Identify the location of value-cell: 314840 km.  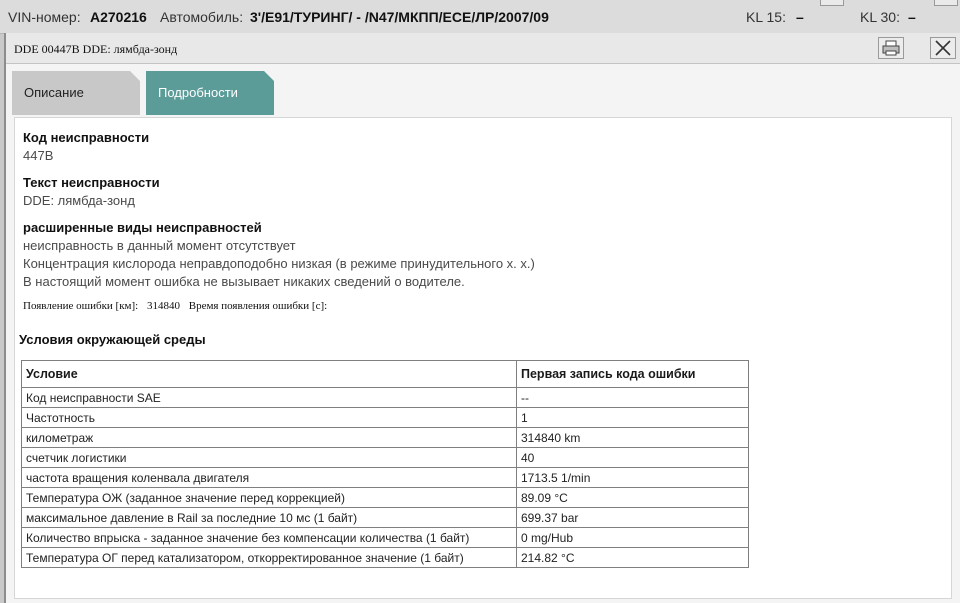
(632, 437).